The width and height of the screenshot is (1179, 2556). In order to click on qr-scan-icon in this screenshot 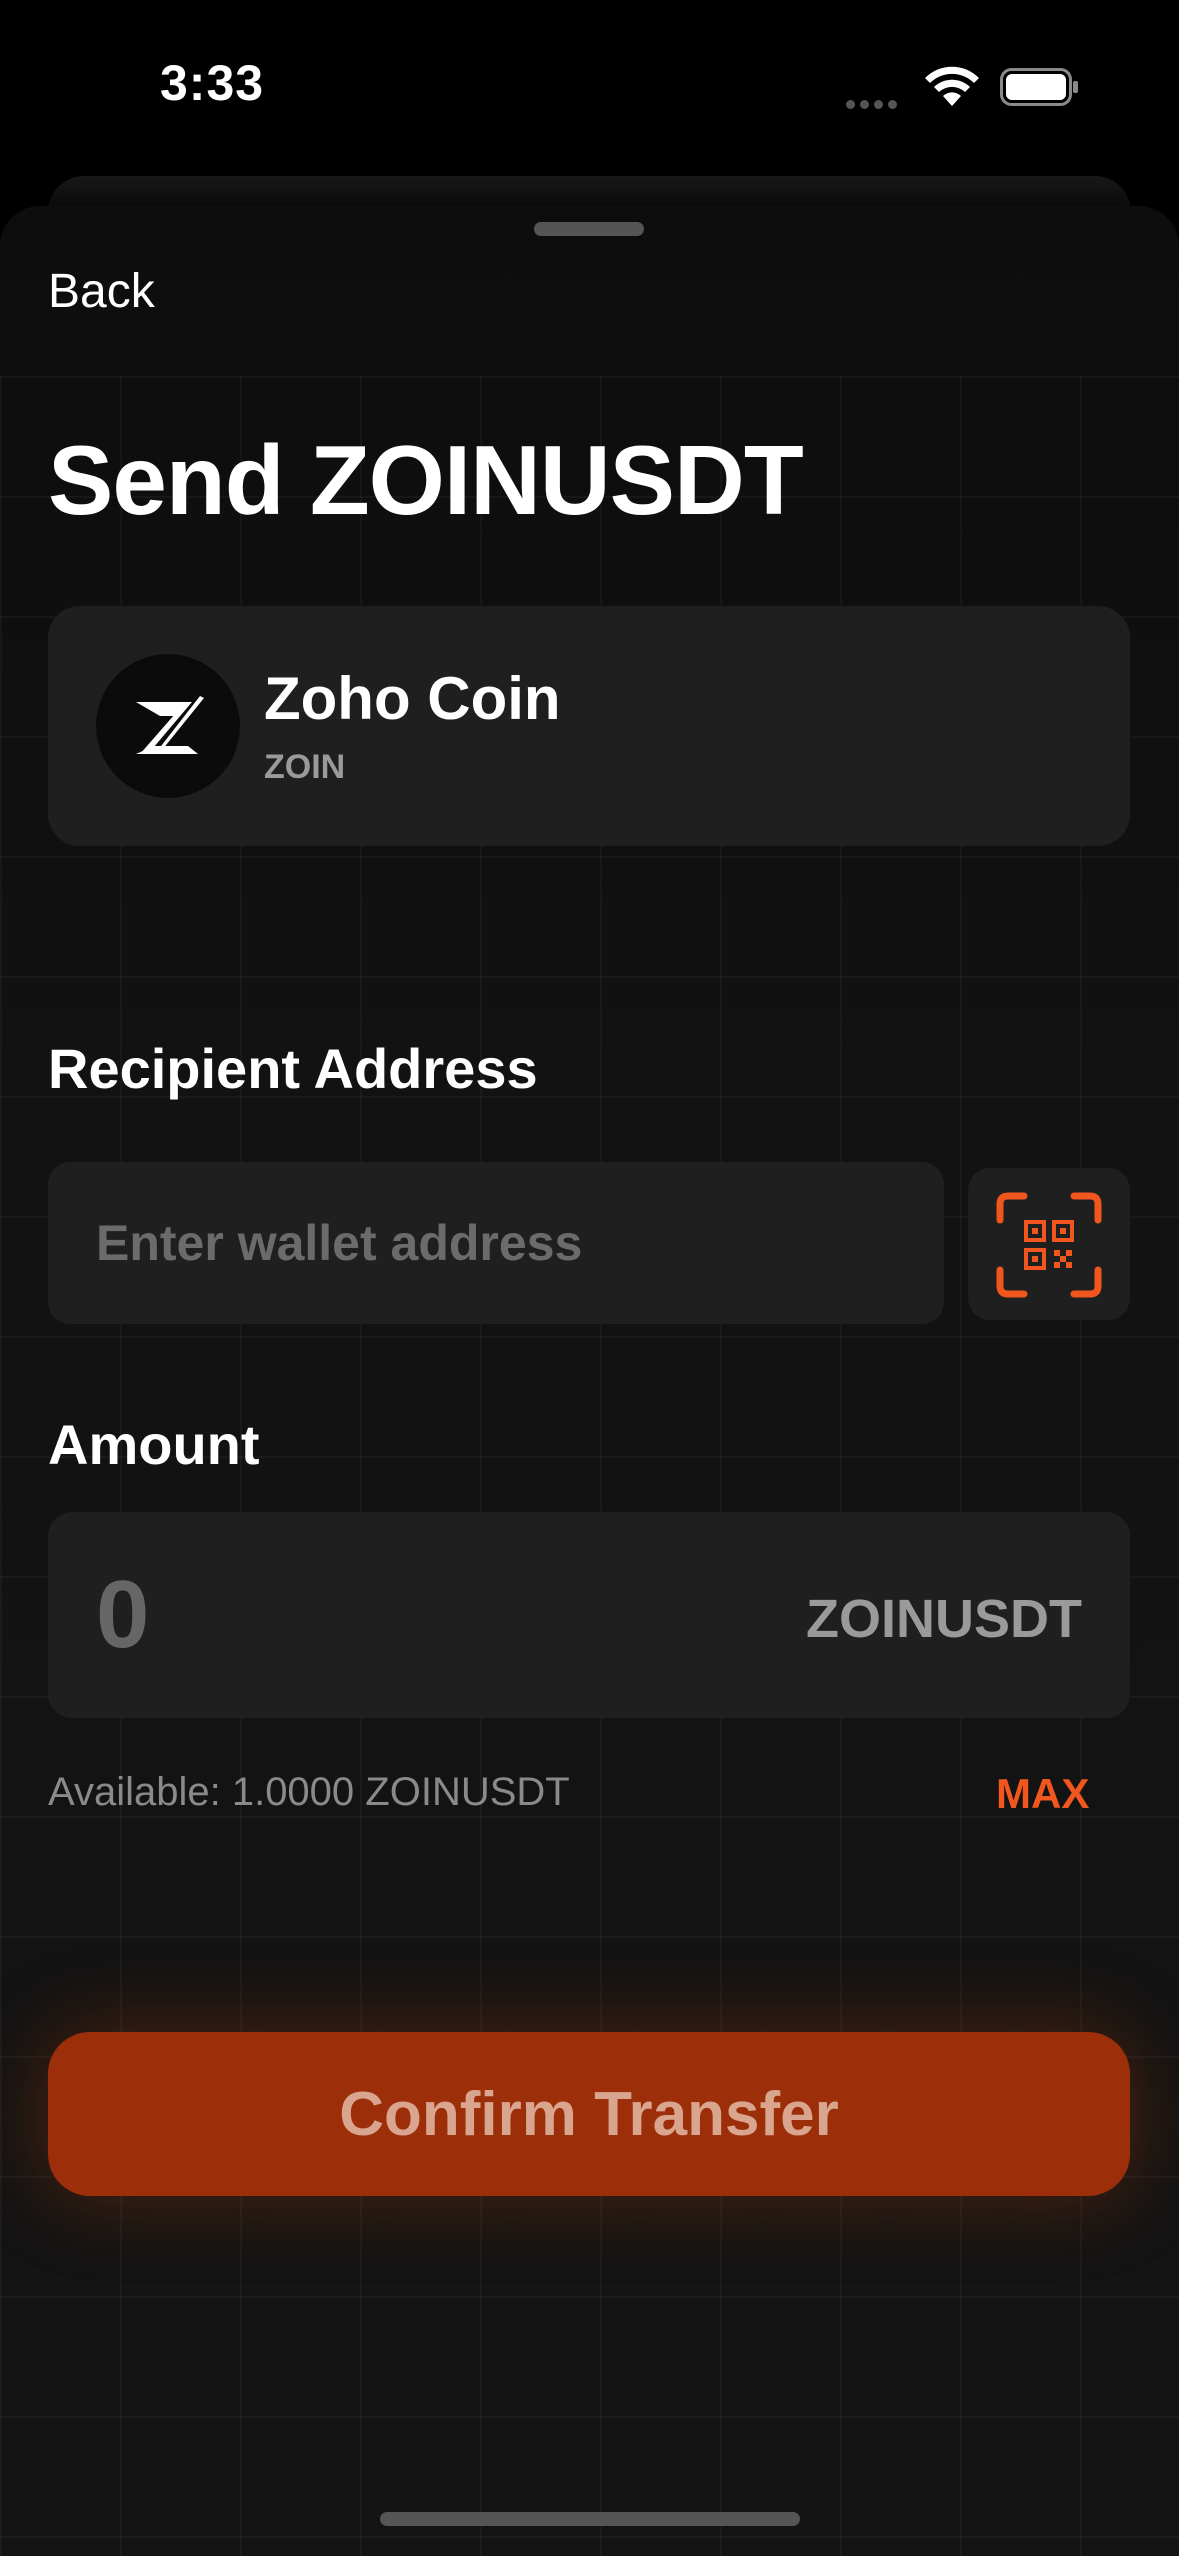, I will do `click(1049, 1245)`.